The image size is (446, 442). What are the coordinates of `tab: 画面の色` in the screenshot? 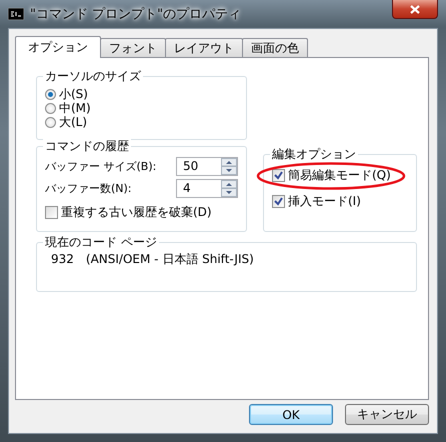 It's located at (275, 47).